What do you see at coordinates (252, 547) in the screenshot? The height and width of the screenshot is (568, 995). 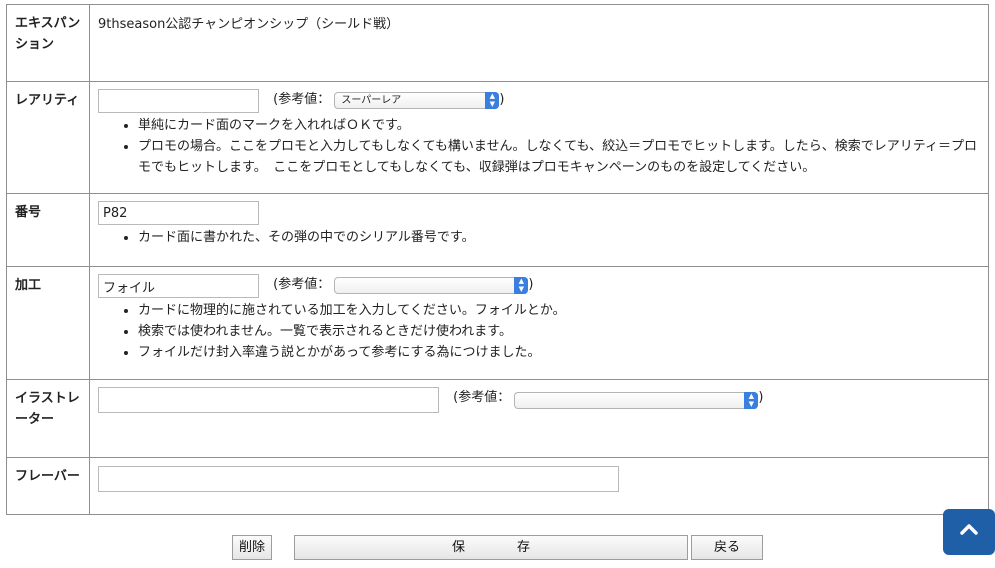 I see `delete-button: 削除` at bounding box center [252, 547].